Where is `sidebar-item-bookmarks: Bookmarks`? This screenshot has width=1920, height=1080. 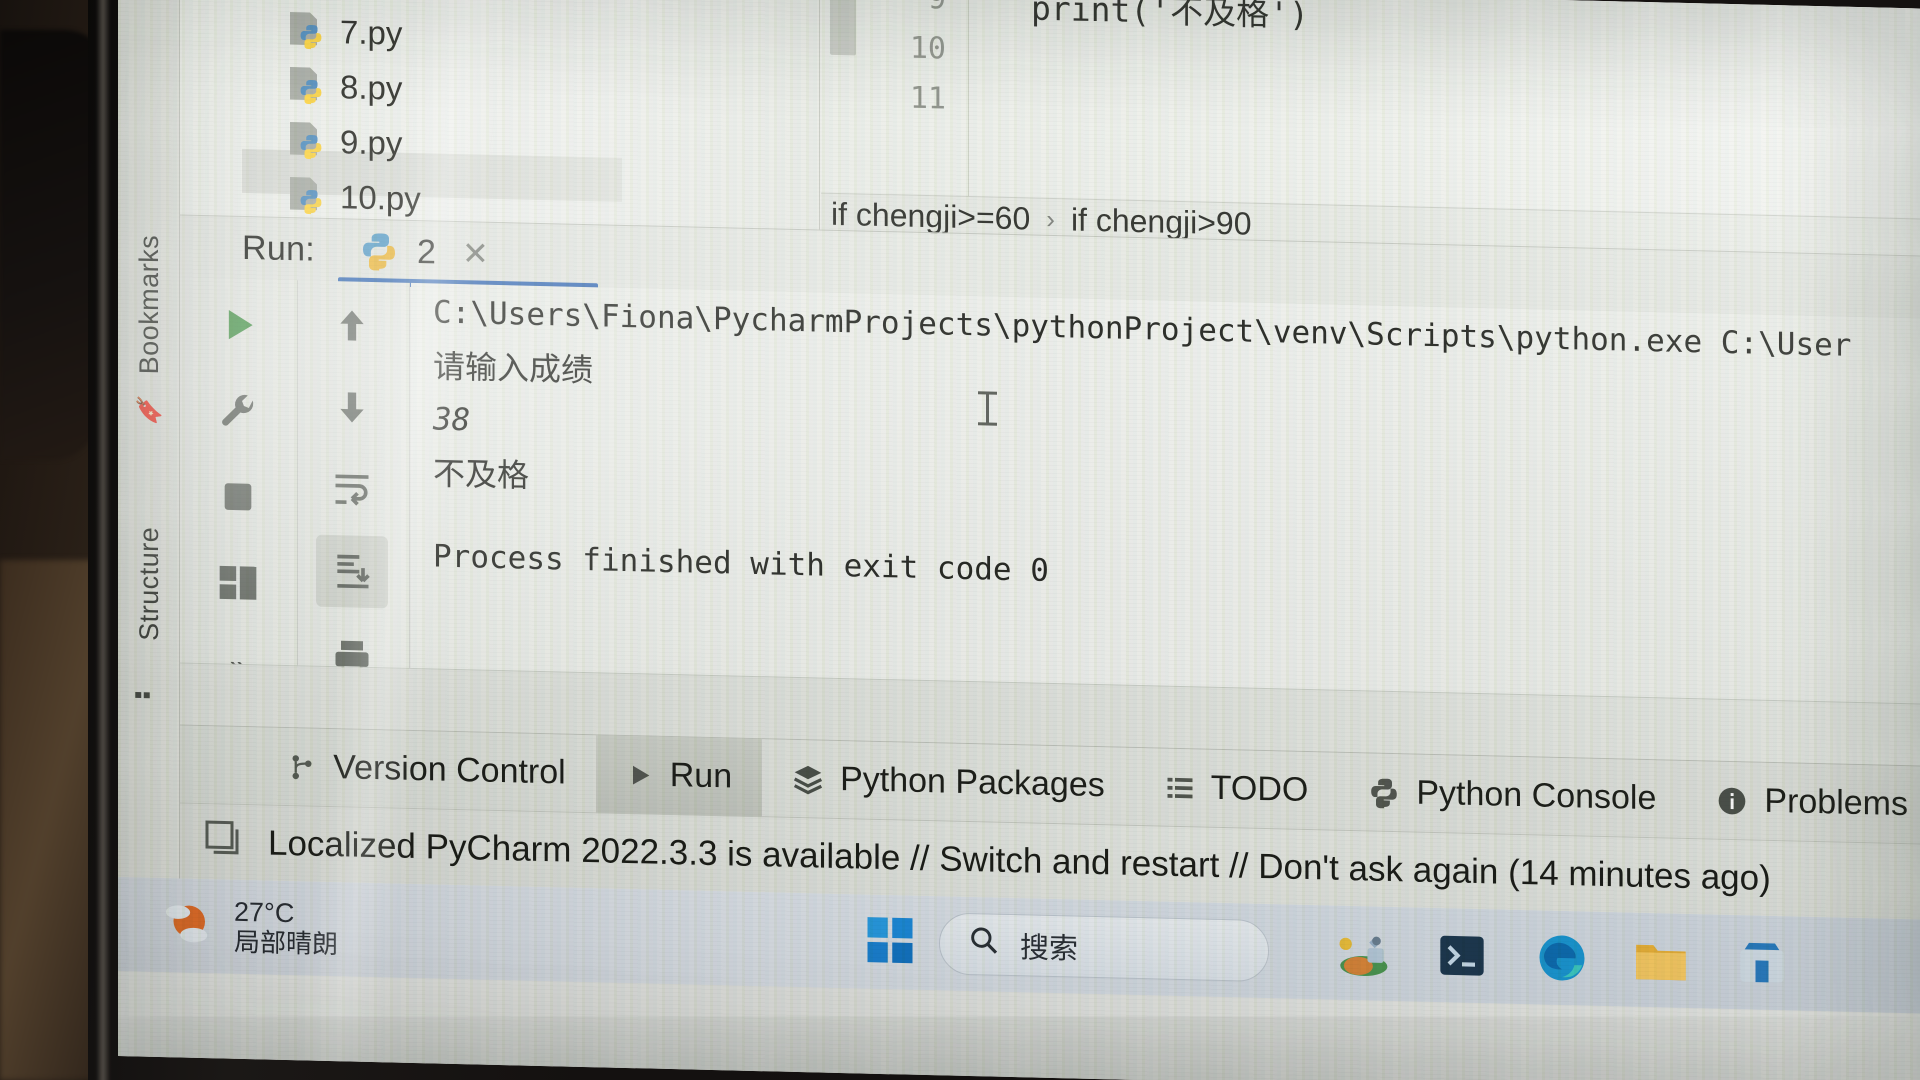 sidebar-item-bookmarks: Bookmarks is located at coordinates (149, 304).